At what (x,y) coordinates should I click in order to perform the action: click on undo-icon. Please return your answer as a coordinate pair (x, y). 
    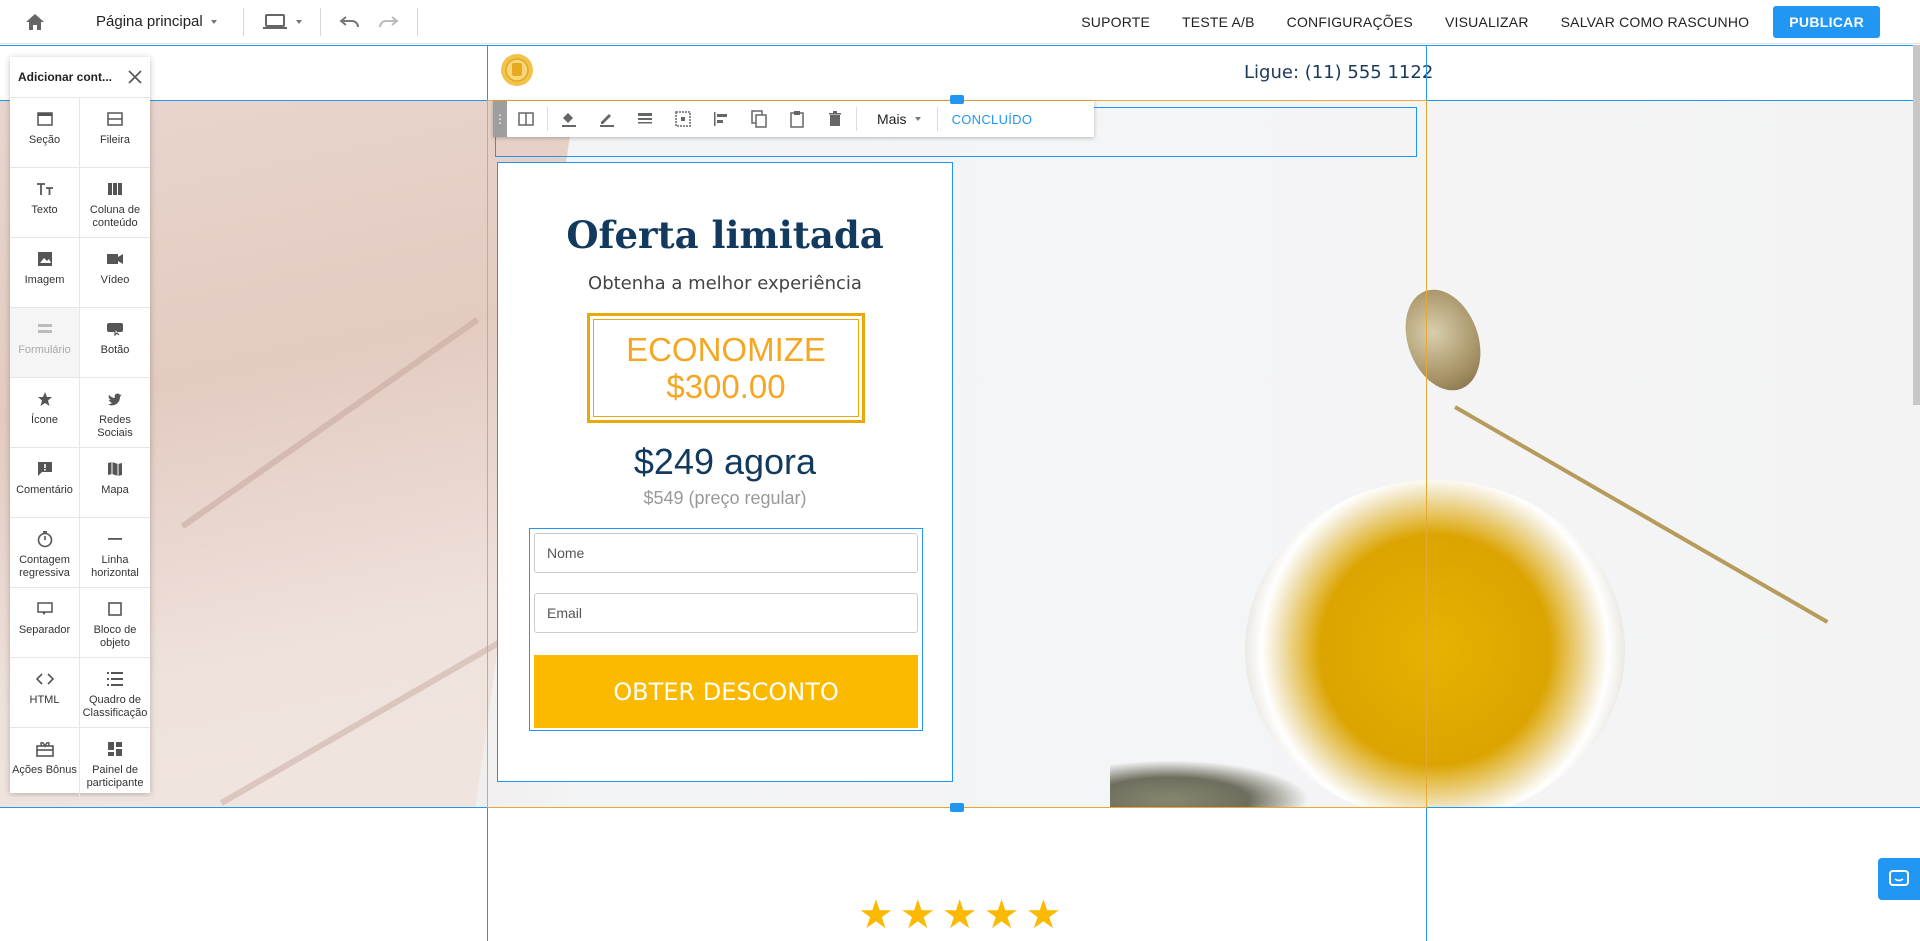
    Looking at the image, I should click on (350, 22).